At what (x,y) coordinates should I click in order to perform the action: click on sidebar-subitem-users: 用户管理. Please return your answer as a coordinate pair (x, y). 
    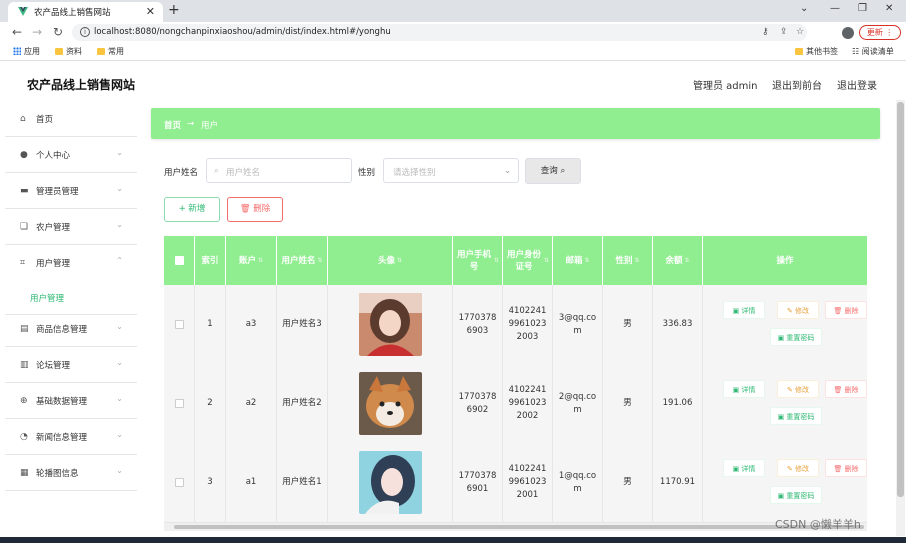
    Looking at the image, I should click on (71, 298).